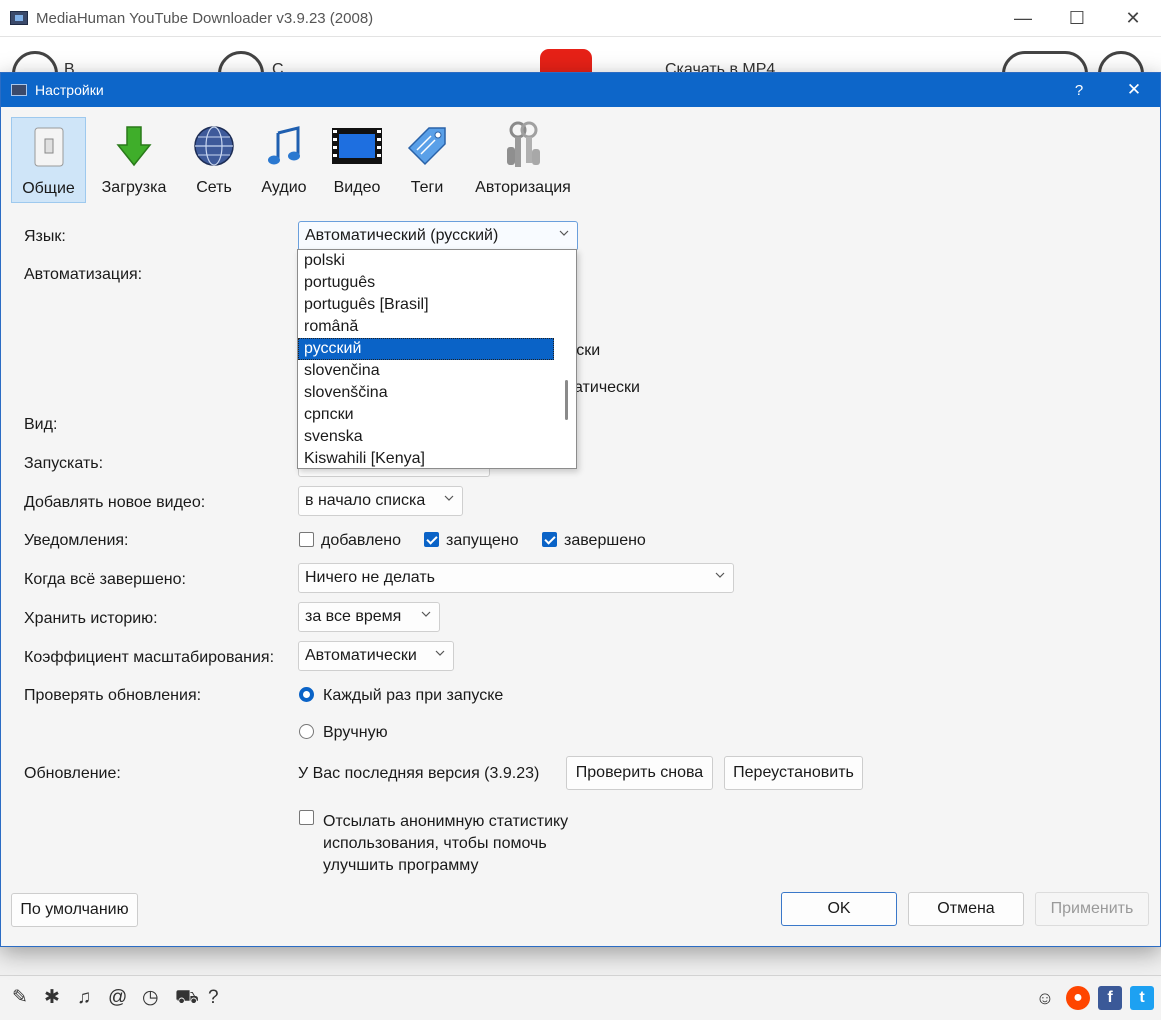 Image resolution: width=1161 pixels, height=1020 pixels. What do you see at coordinates (427, 187) in the screenshot?
I see `tab-tags-label: Теги` at bounding box center [427, 187].